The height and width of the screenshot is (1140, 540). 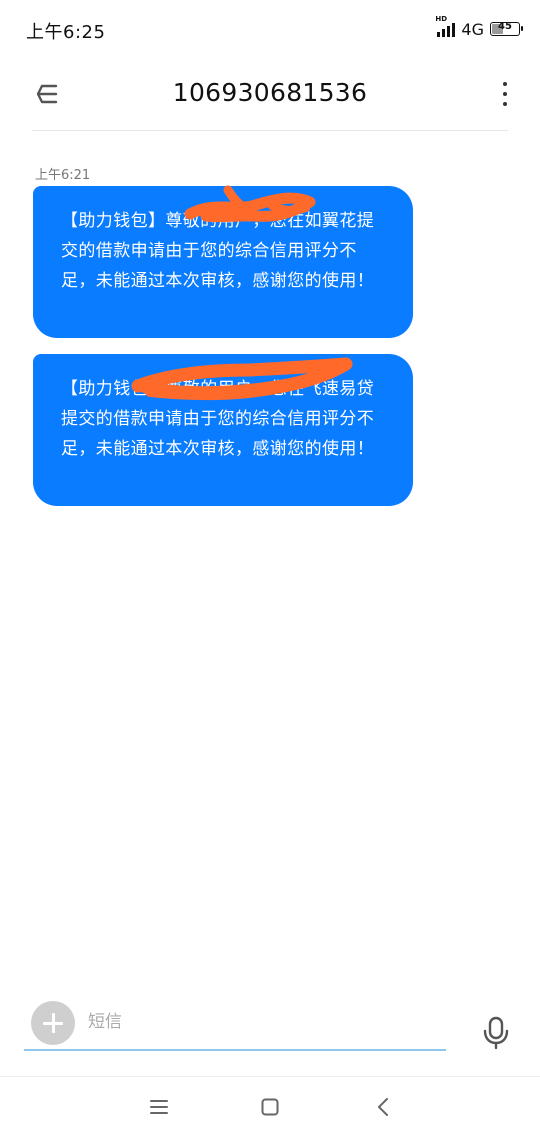 What do you see at coordinates (53, 1023) in the screenshot?
I see `add-attachment-button` at bounding box center [53, 1023].